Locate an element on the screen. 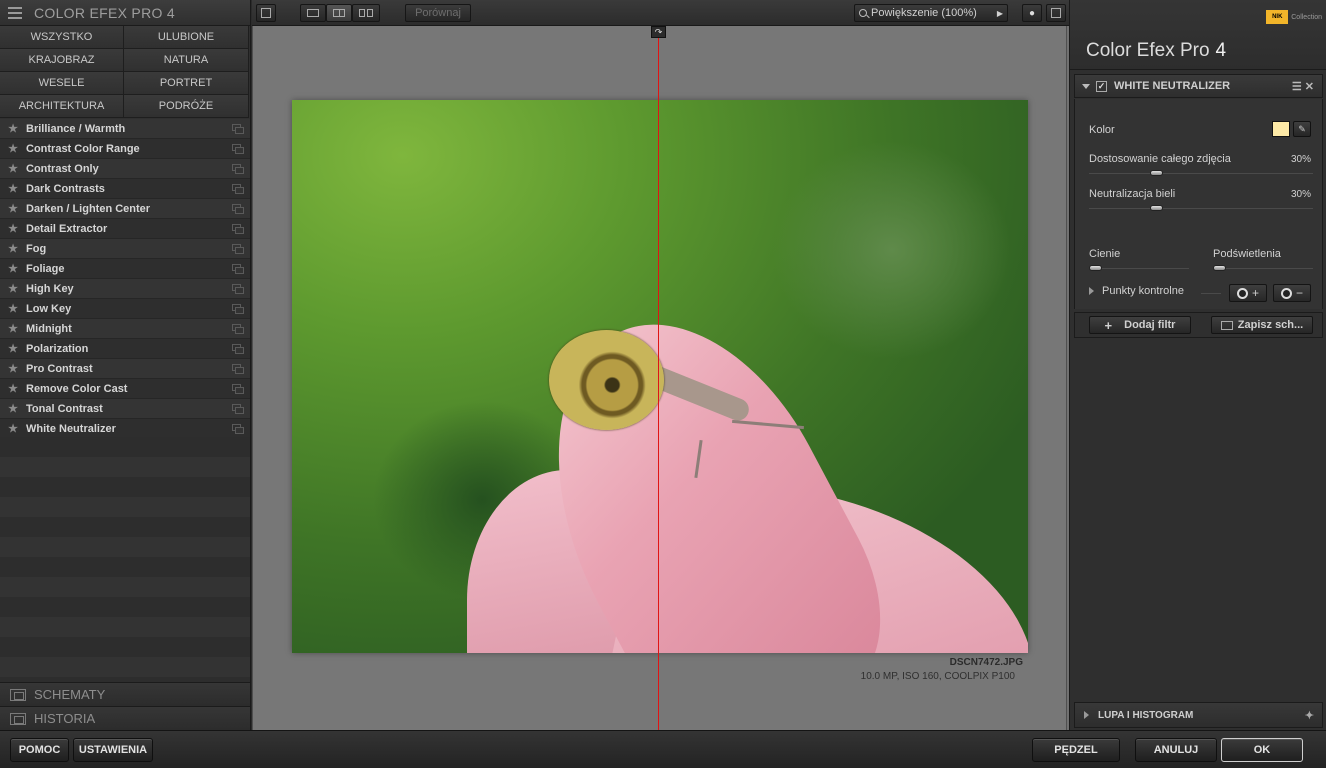 This screenshot has width=1326, height=768. active-filter-header: ✓ WHITE NEUTRALIZER ☰ ✕ is located at coordinates (1198, 86).